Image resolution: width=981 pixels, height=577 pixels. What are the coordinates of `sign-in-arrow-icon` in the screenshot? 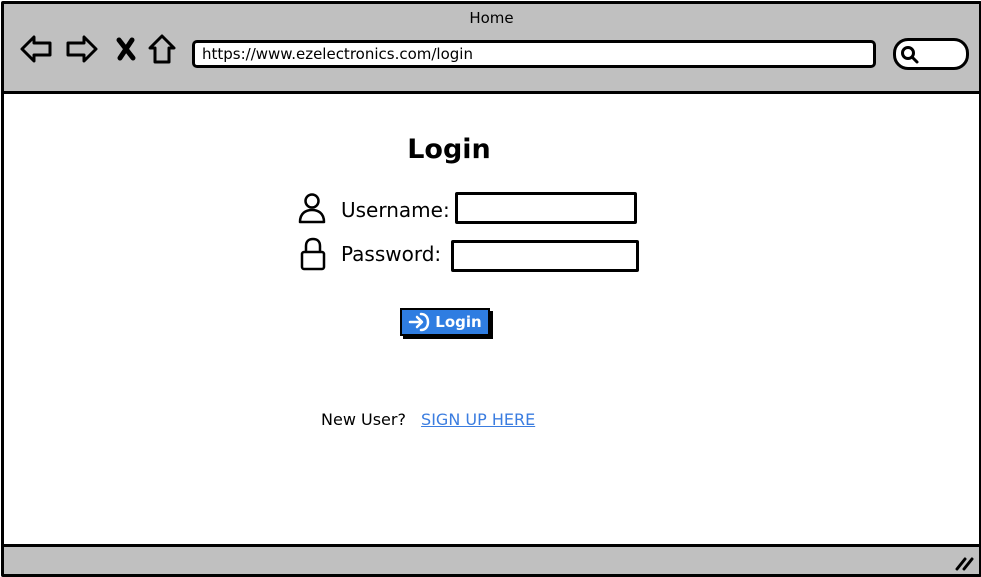 It's located at (419, 322).